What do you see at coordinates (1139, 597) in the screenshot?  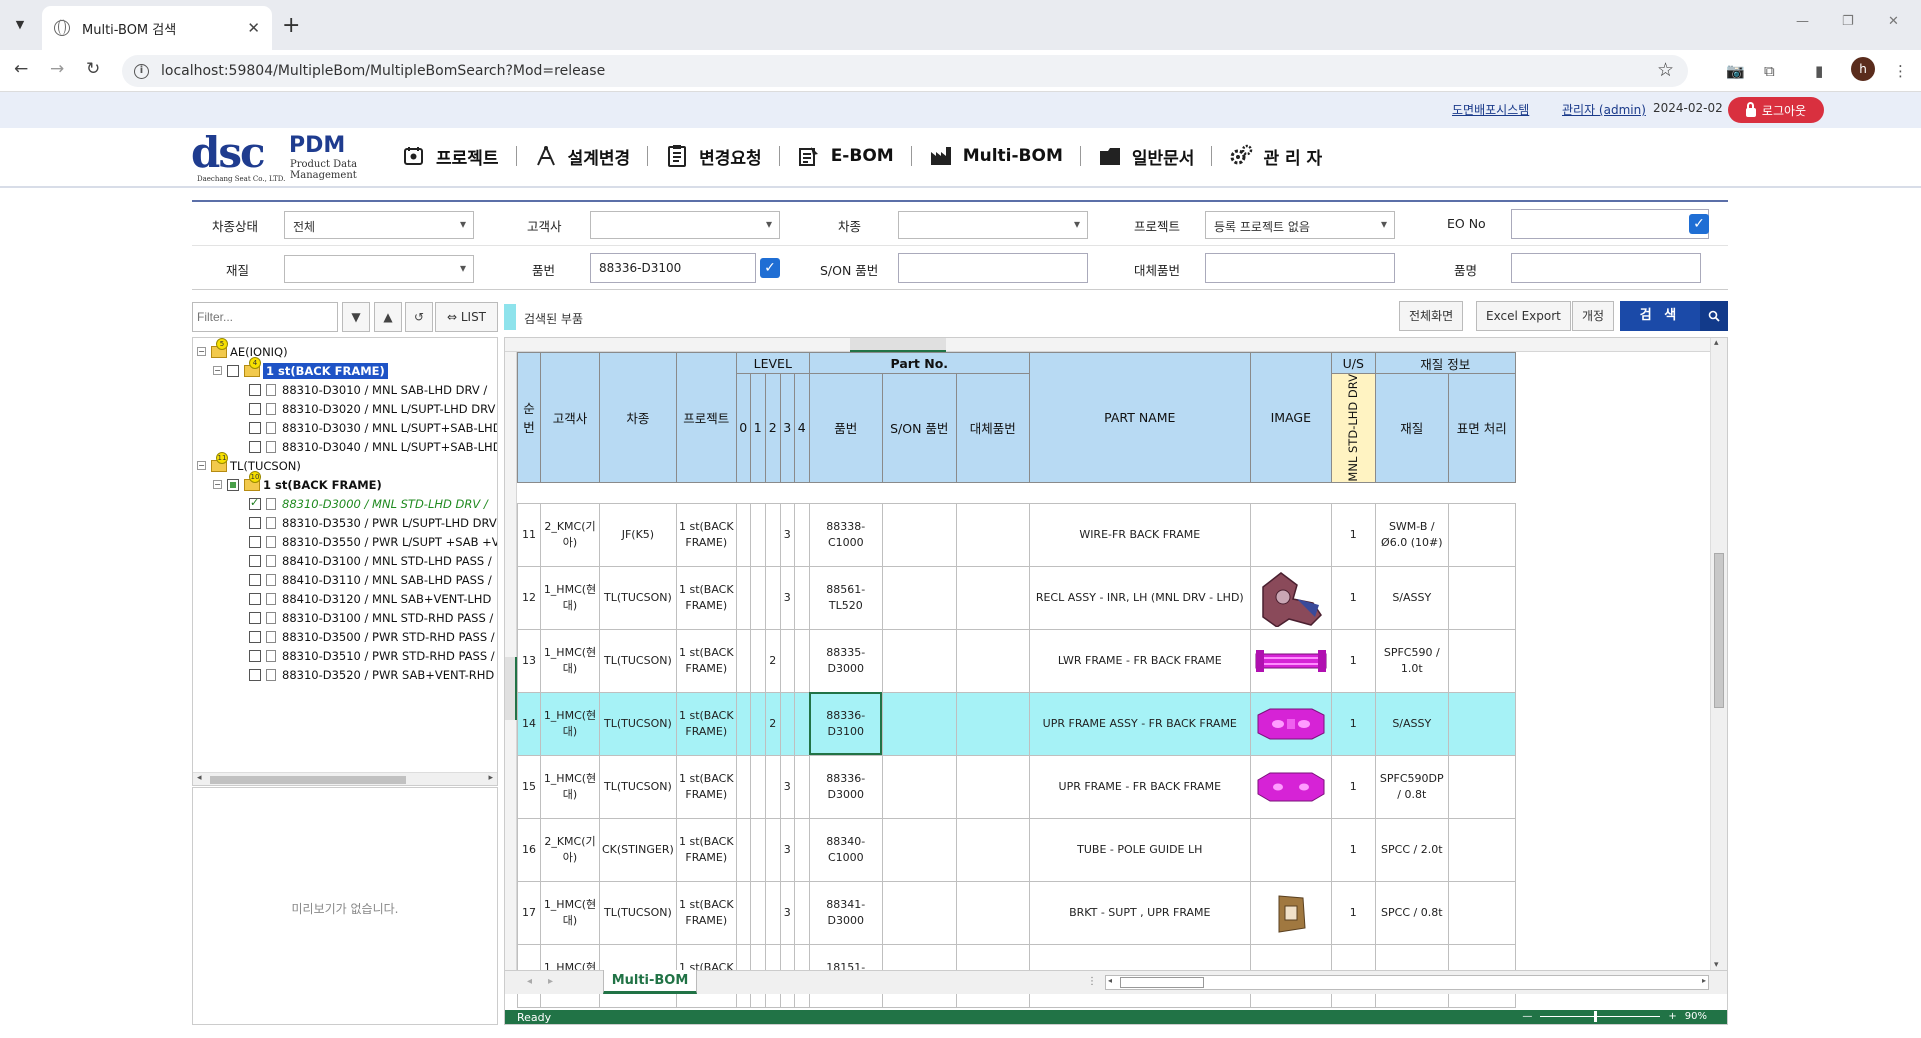 I see `cell-part-name: RECL ASSY - INR, LH (MNL DRV - LHD)` at bounding box center [1139, 597].